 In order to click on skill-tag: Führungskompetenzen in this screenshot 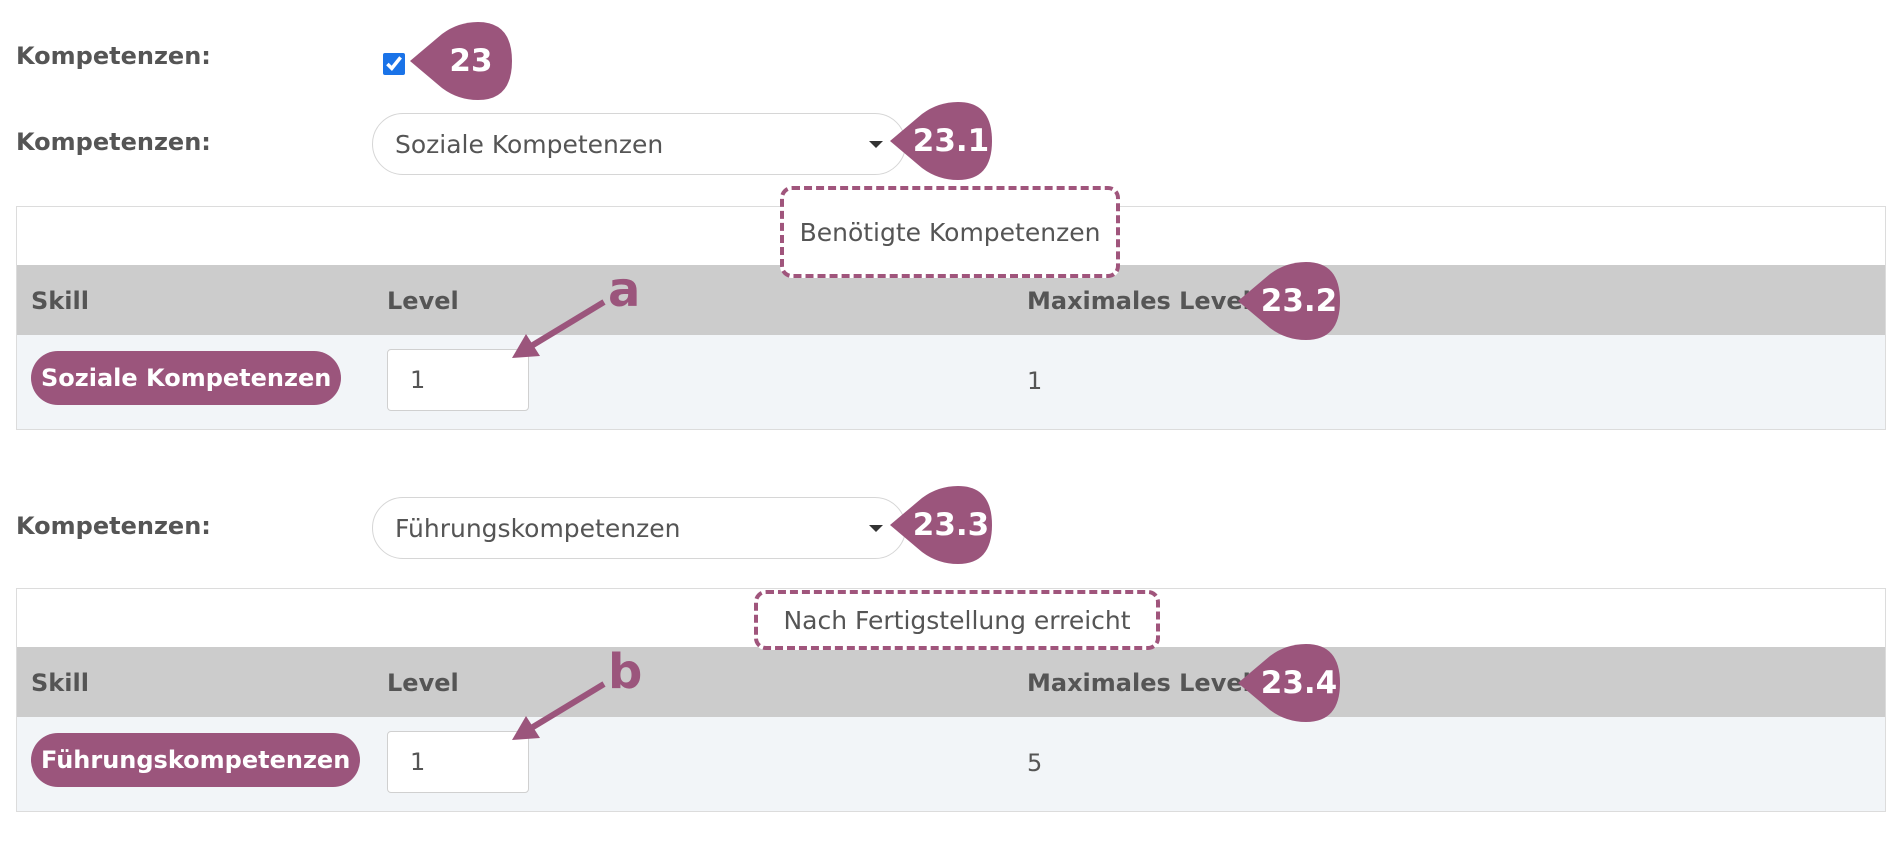, I will do `click(196, 760)`.